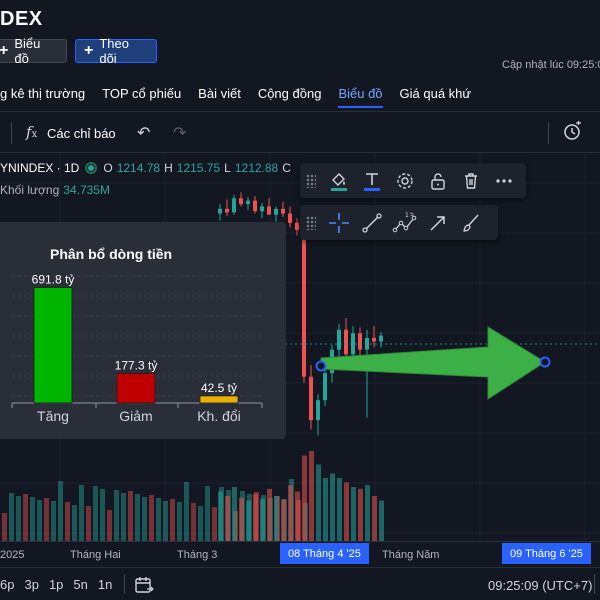 The height and width of the screenshot is (600, 600). What do you see at coordinates (21, 19) in the screenshot?
I see `app-title: DEX` at bounding box center [21, 19].